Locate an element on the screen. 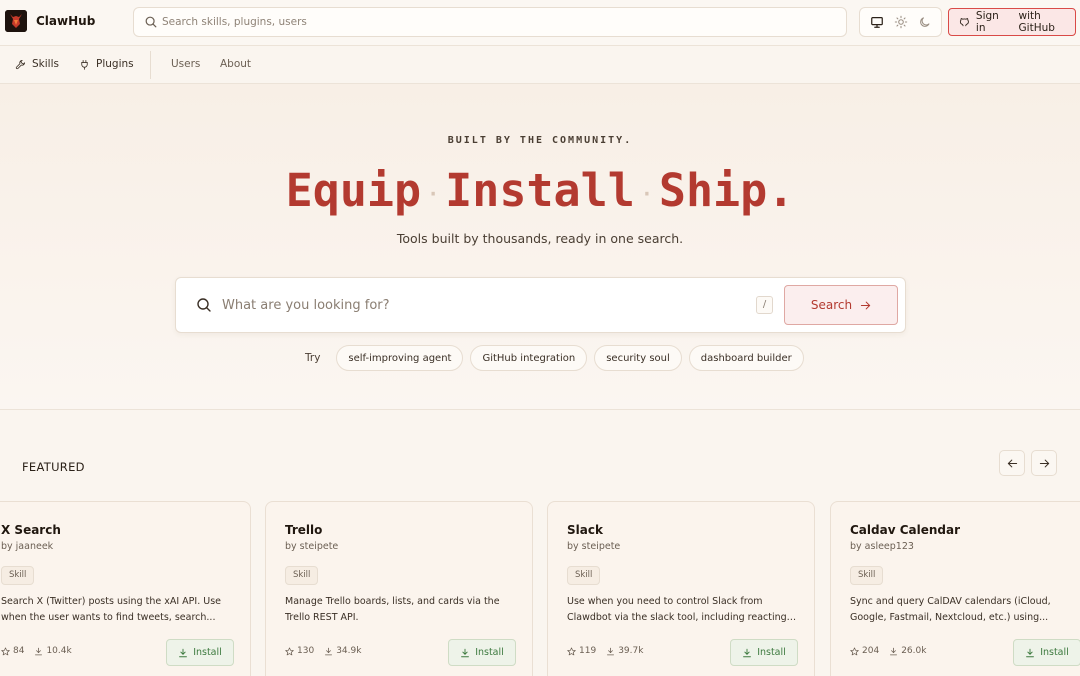 This screenshot has height=676, width=1080. carousel-prev-button is located at coordinates (1012, 463).